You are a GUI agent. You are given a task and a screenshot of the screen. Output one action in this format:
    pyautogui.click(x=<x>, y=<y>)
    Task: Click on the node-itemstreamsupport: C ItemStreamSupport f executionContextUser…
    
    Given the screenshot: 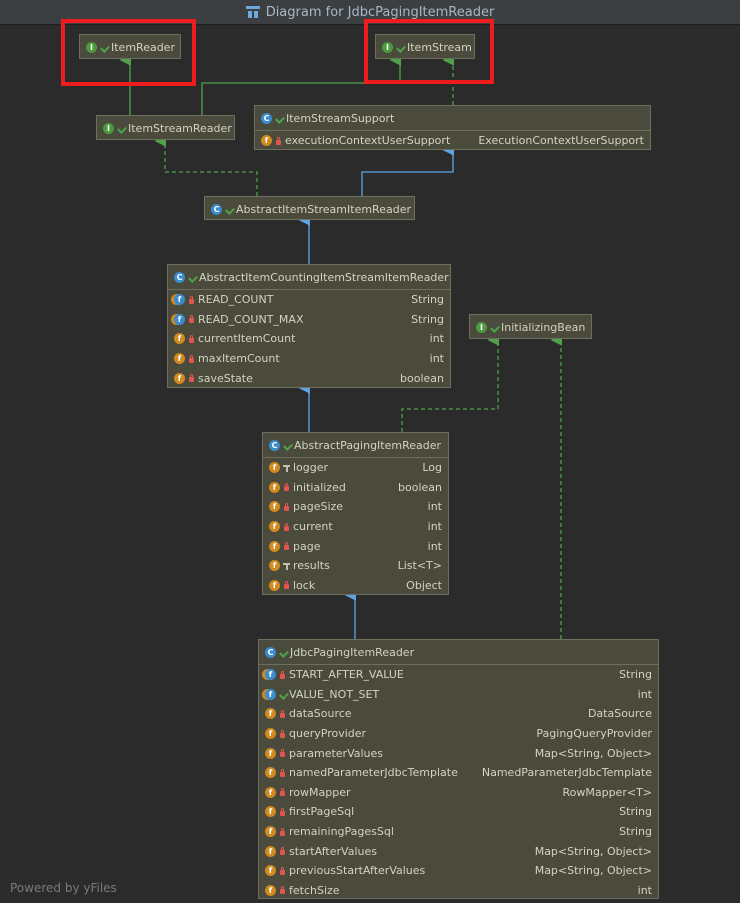 What is the action you would take?
    pyautogui.click(x=452, y=127)
    